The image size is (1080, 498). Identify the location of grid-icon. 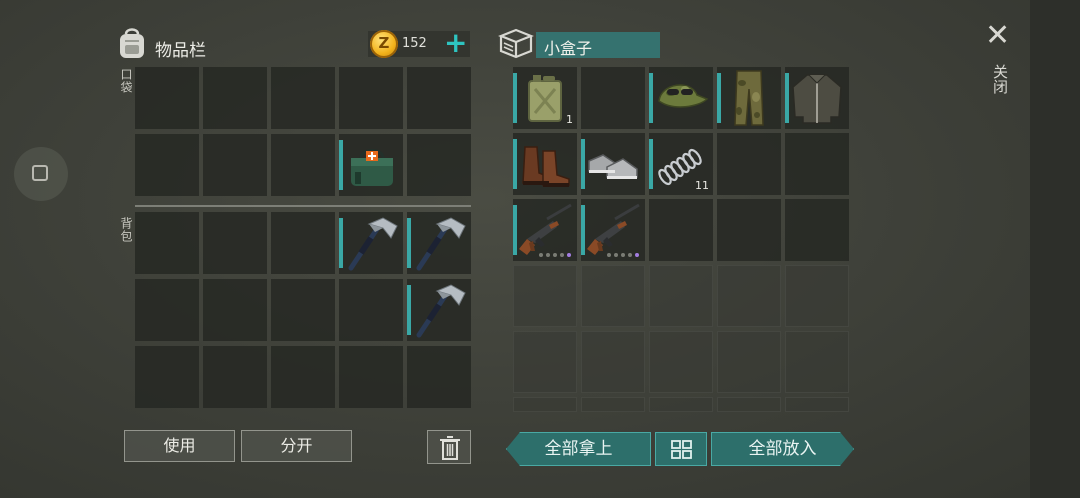
(681, 449).